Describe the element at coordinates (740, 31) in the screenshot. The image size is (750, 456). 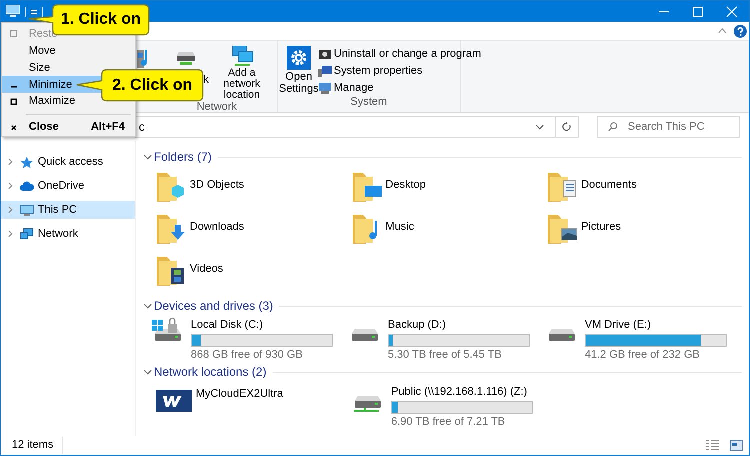
I see `help-icon` at that location.